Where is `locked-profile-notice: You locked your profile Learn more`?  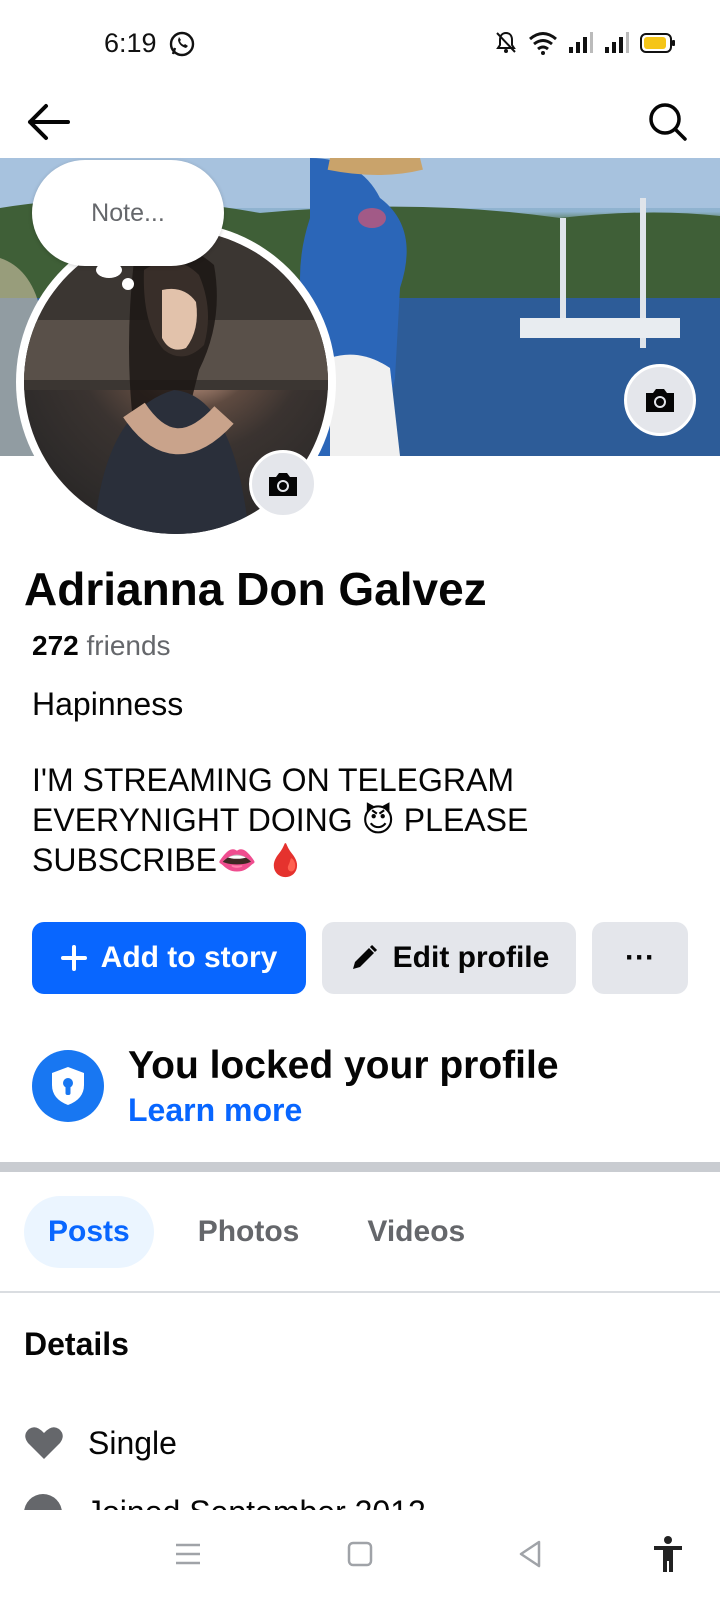 locked-profile-notice: You locked your profile Learn more is located at coordinates (362, 1090).